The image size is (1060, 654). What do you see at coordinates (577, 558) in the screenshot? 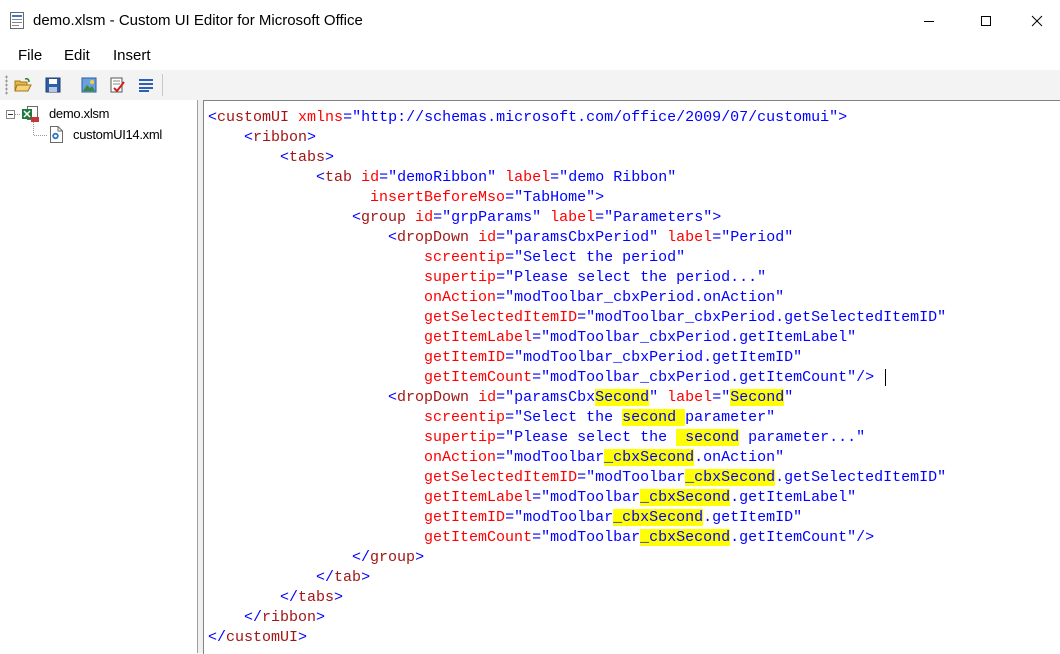
I see `code-line: </group>` at bounding box center [577, 558].